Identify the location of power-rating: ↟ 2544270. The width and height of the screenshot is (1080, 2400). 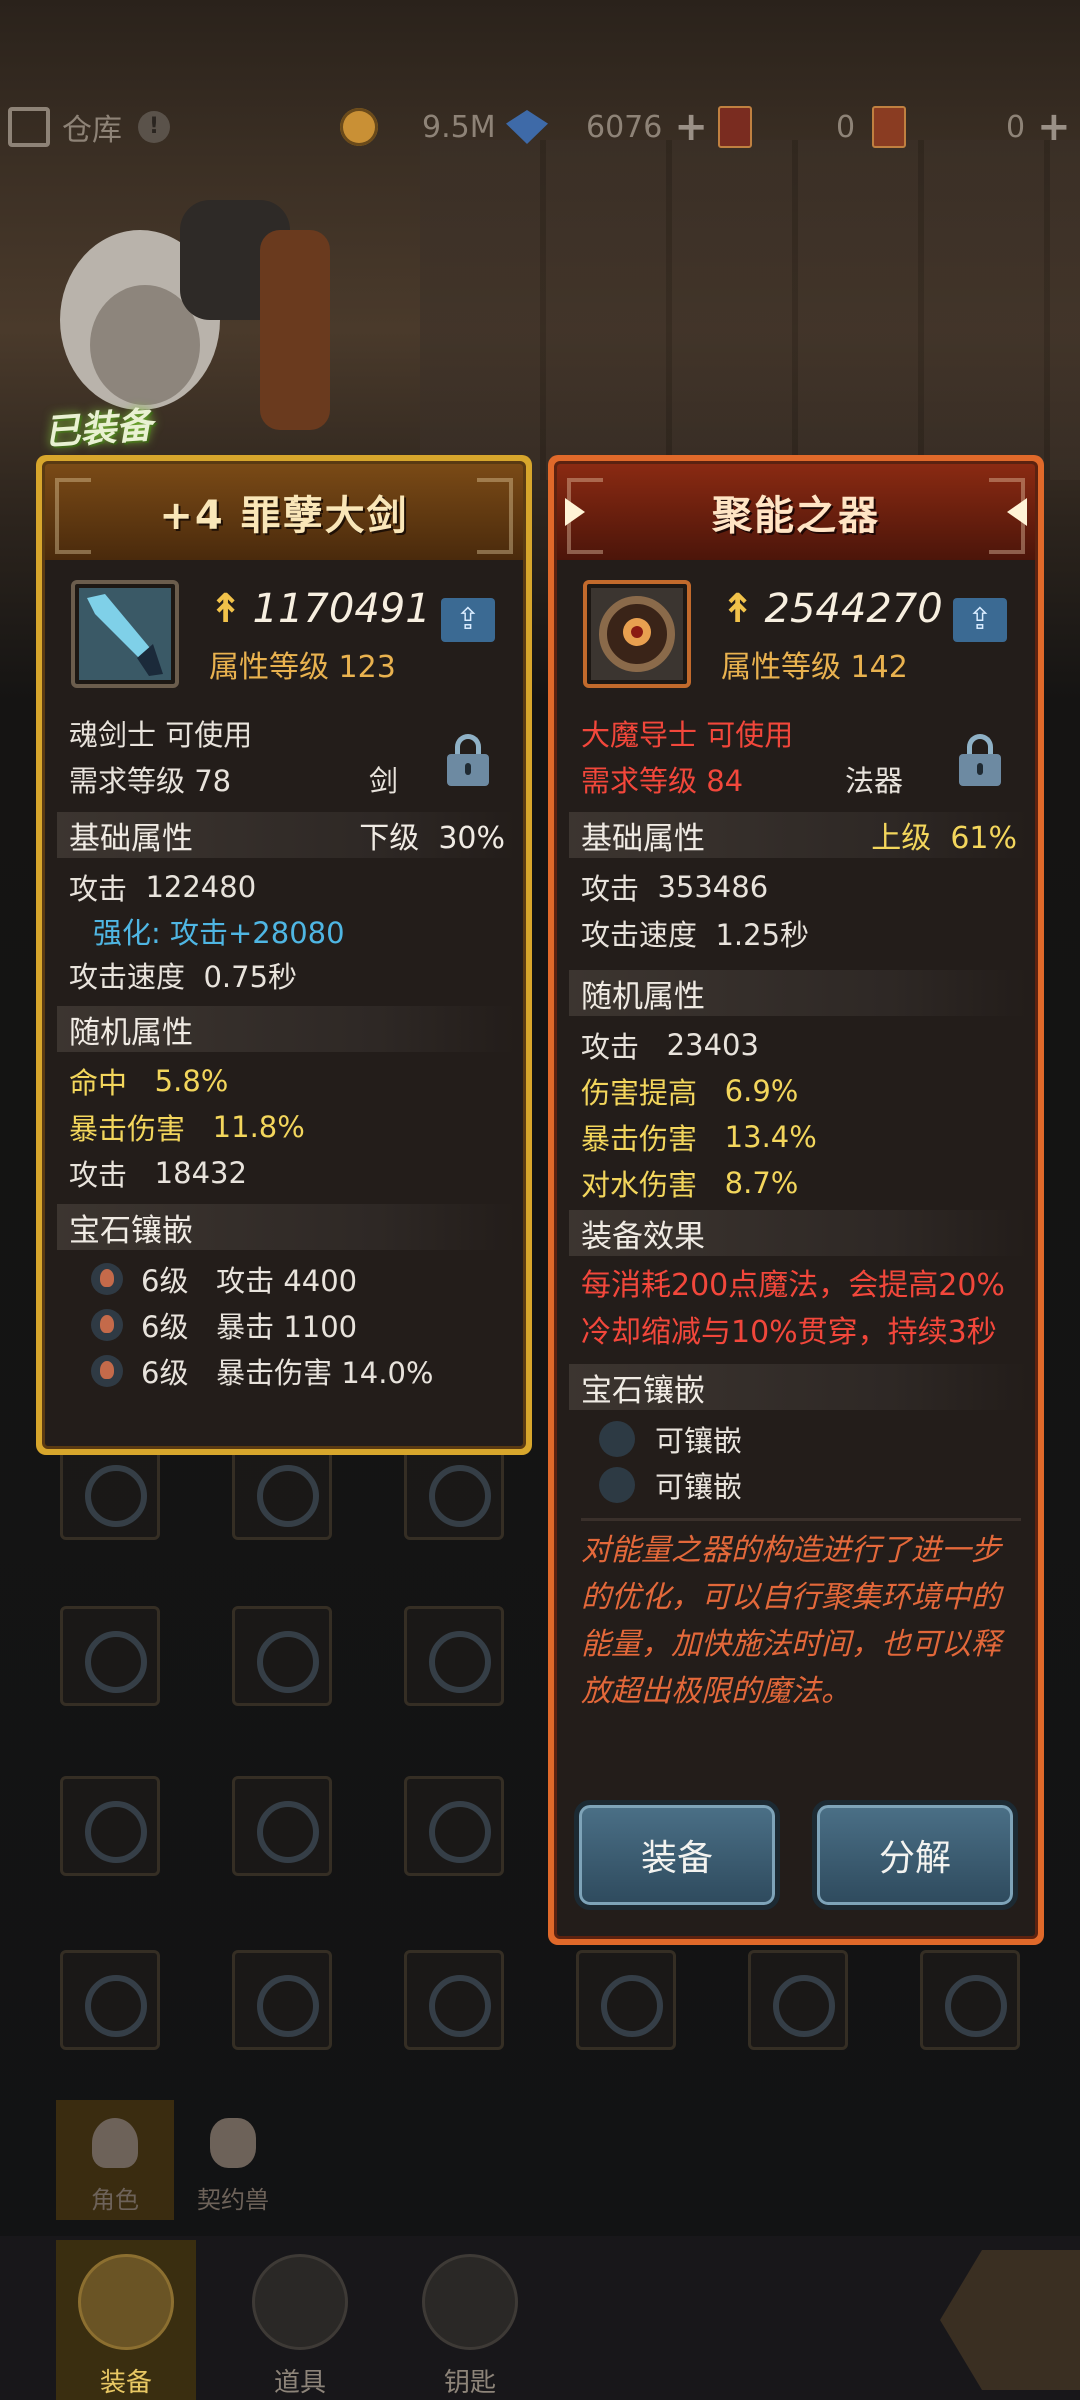
(832, 609).